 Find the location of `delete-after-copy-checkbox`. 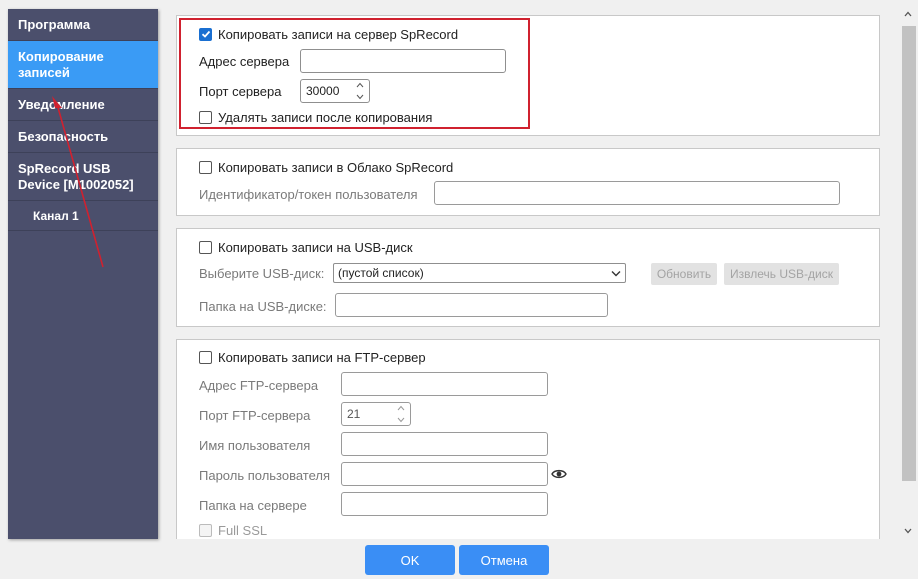

delete-after-copy-checkbox is located at coordinates (205, 117).